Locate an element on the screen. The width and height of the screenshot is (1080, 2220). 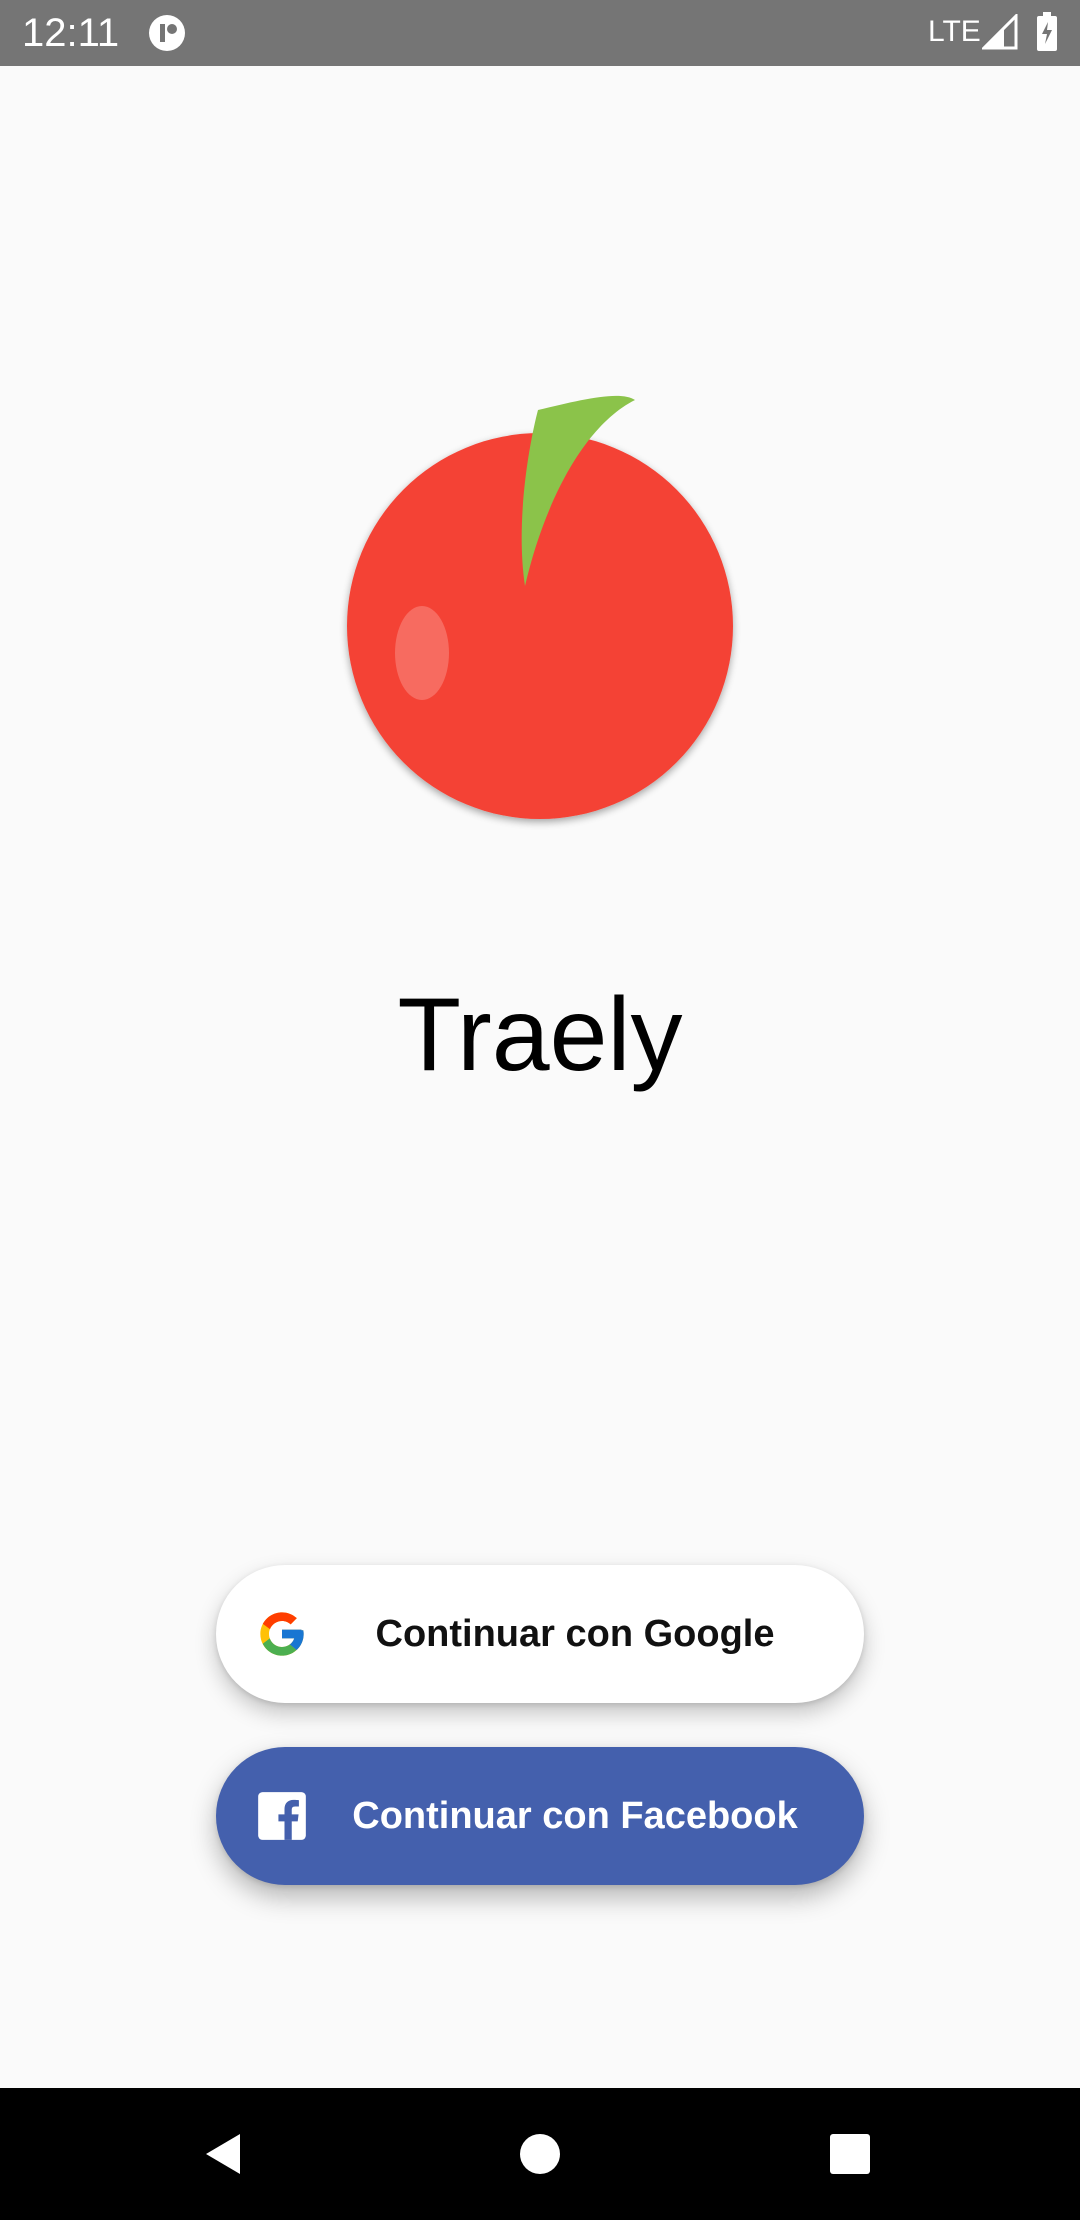
navigation-bar is located at coordinates (540, 2154).